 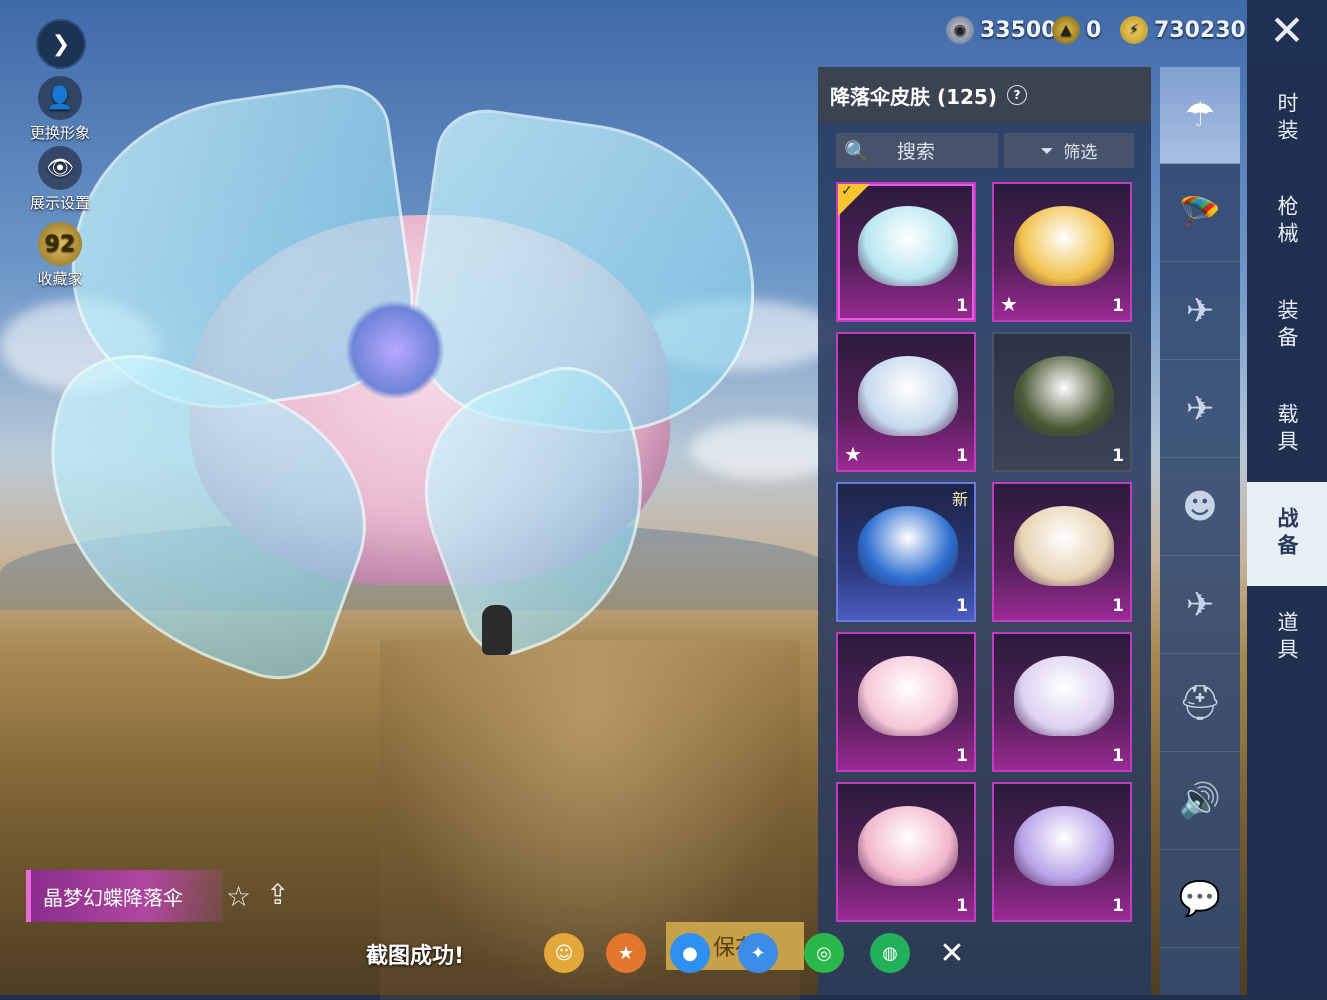 I want to click on item-name-label: 晶梦幻蝶降落伞, so click(x=113, y=897).